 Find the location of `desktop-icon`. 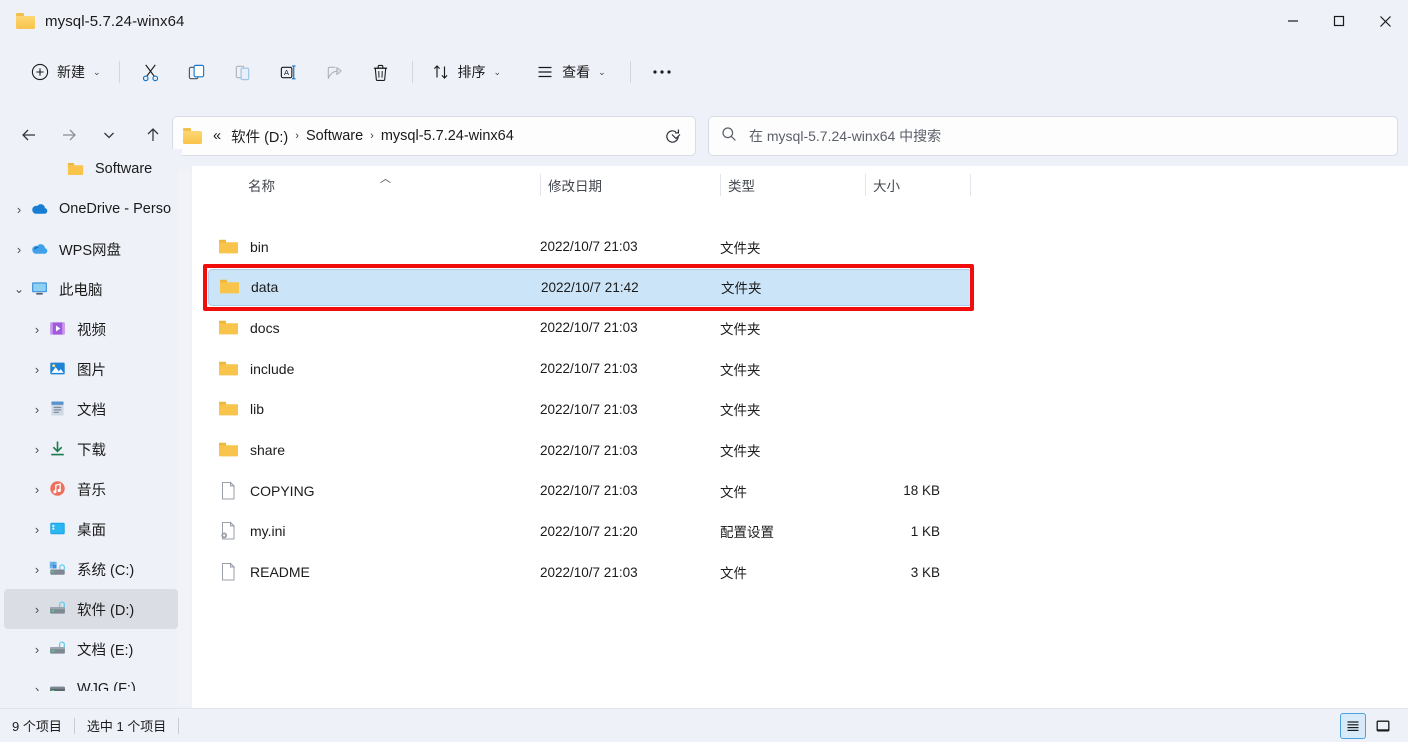

desktop-icon is located at coordinates (58, 529).